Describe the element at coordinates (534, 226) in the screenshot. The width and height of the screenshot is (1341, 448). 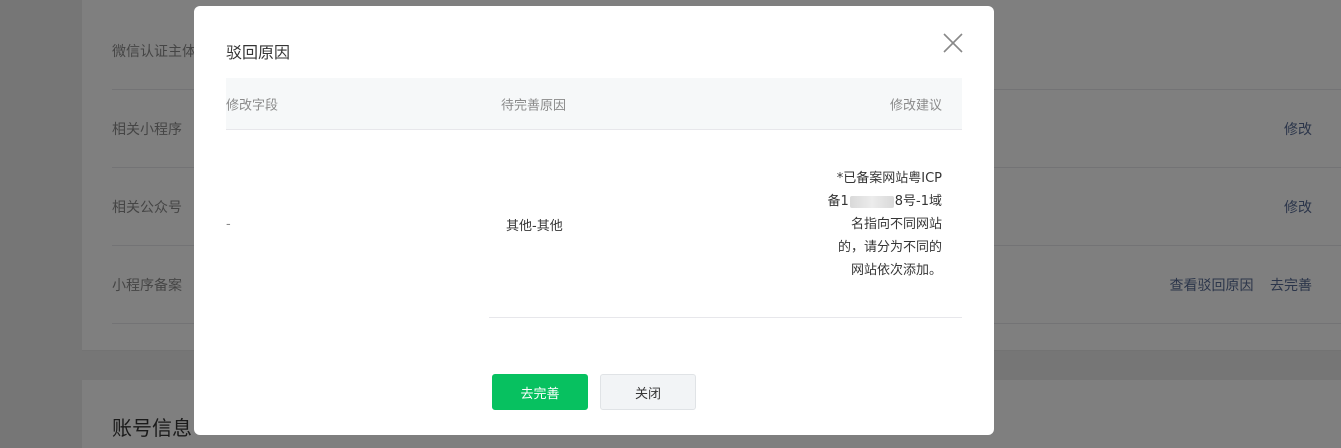
I see `cell-reason: 其他-其他` at that location.